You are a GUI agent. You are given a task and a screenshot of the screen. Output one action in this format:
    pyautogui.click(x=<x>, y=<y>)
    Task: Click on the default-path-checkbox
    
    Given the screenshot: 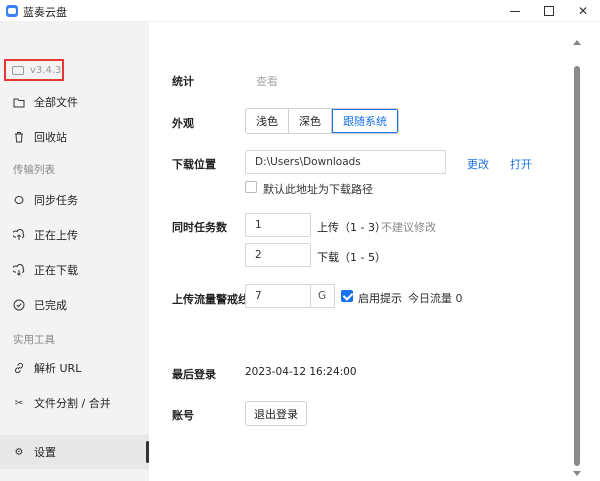 What is the action you would take?
    pyautogui.click(x=251, y=187)
    